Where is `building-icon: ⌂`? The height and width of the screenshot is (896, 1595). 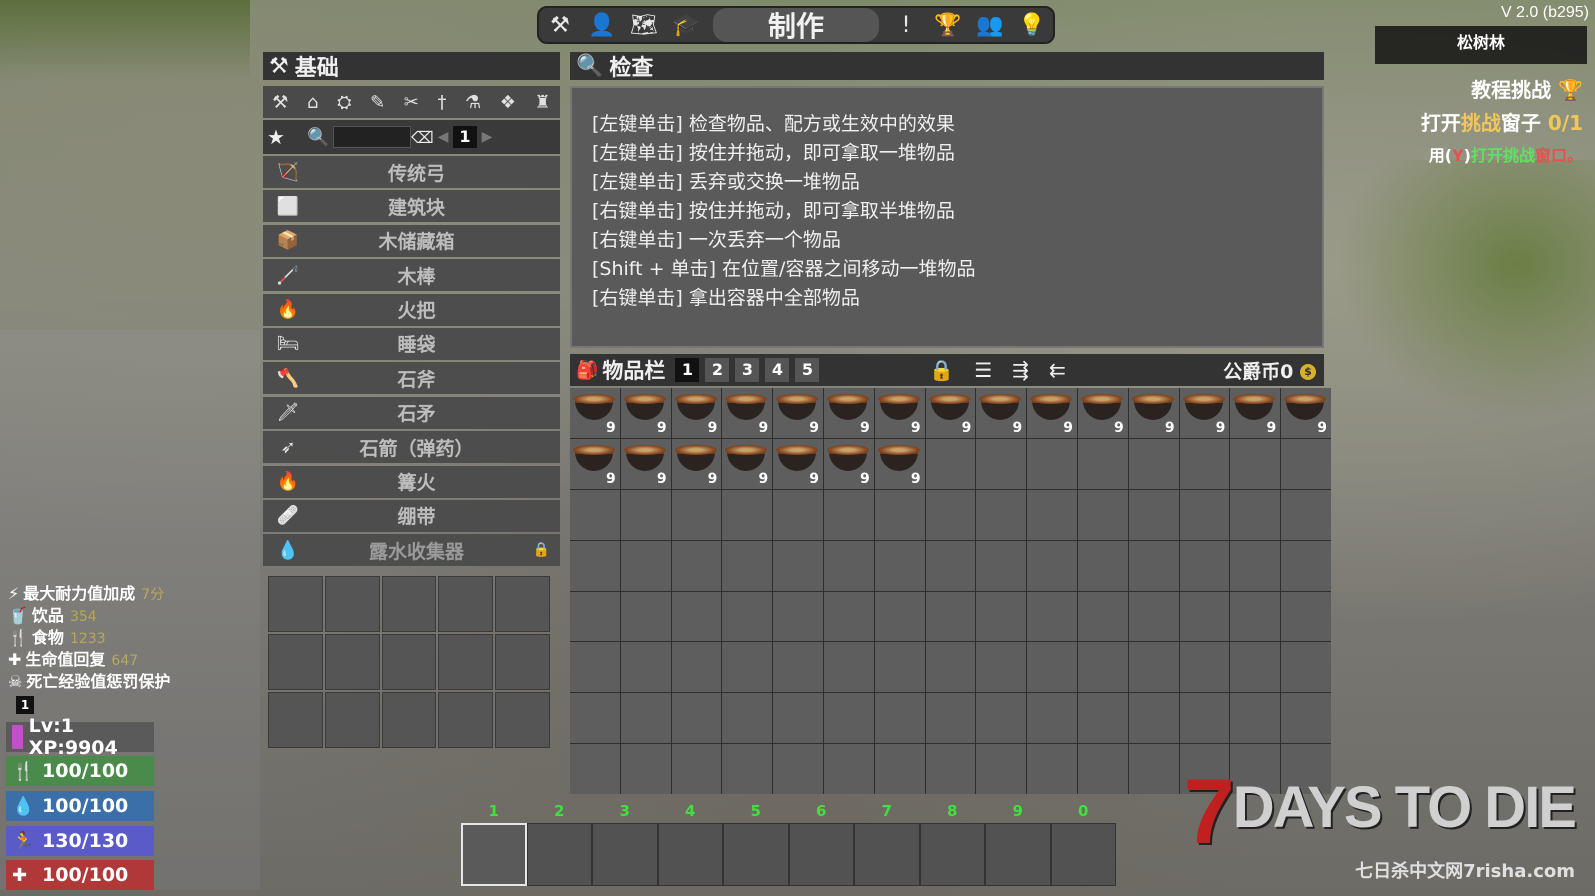 building-icon: ⌂ is located at coordinates (312, 102).